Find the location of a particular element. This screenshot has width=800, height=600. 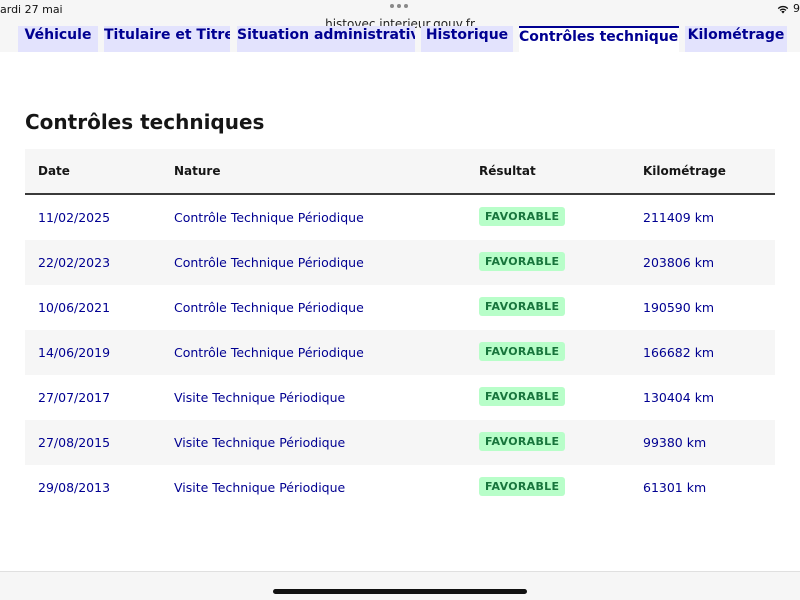

home-indicator is located at coordinates (400, 591).